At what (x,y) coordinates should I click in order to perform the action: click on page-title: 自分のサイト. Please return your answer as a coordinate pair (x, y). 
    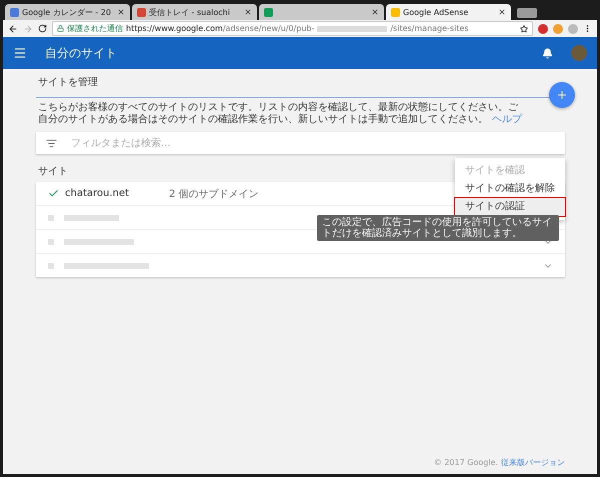
    Looking at the image, I should click on (81, 53).